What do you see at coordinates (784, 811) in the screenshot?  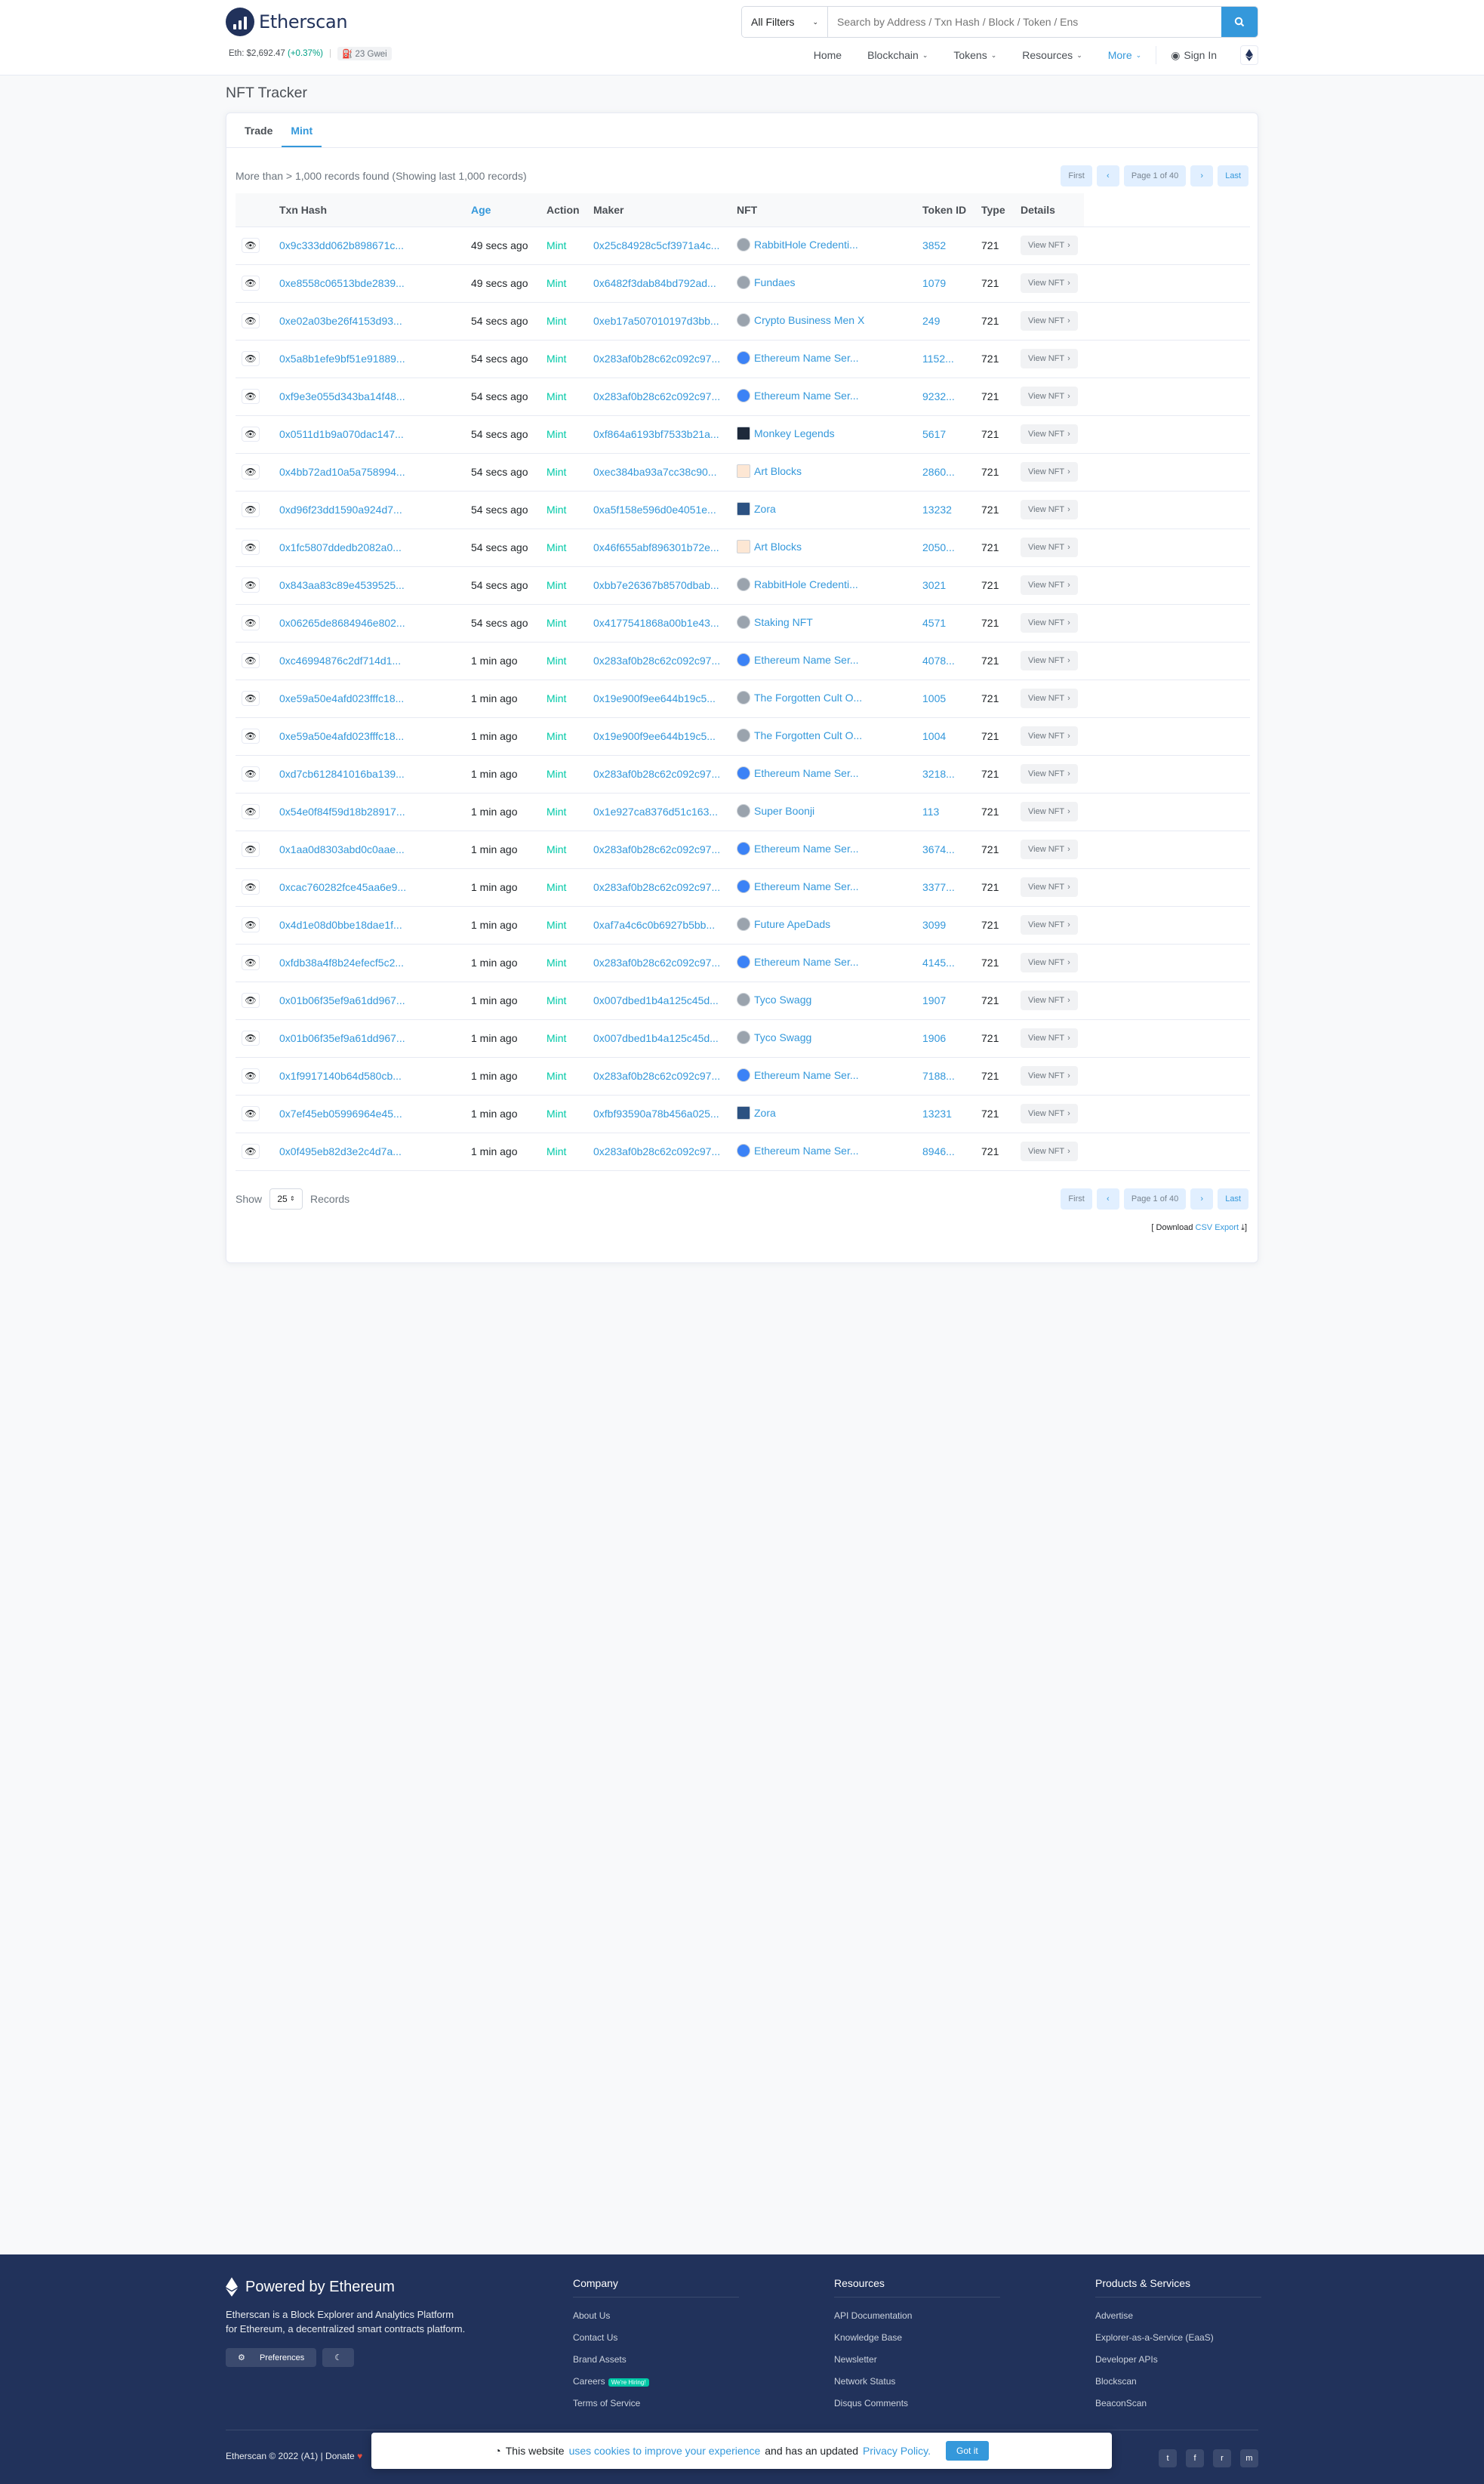 I see `nft-collection-link: Super Boonji` at bounding box center [784, 811].